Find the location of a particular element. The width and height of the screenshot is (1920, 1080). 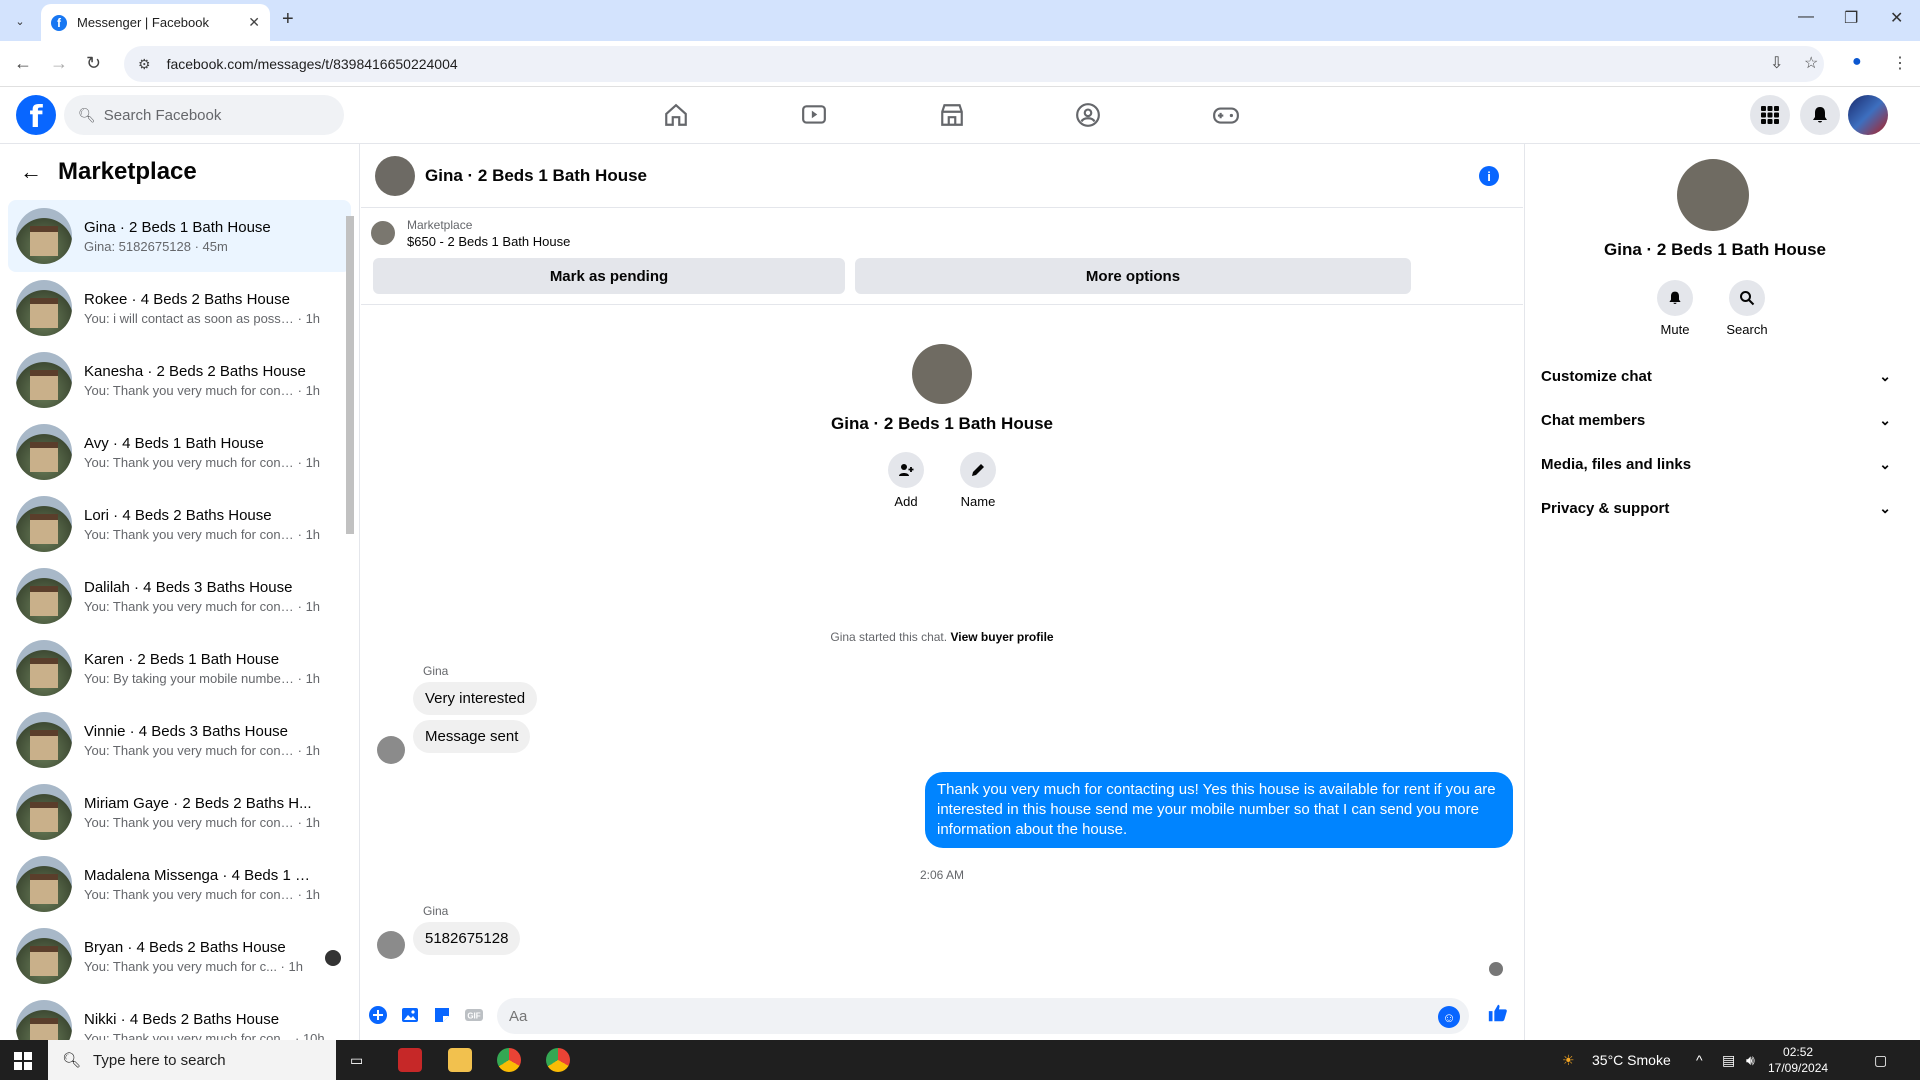

info-icon: i is located at coordinates (1489, 176).